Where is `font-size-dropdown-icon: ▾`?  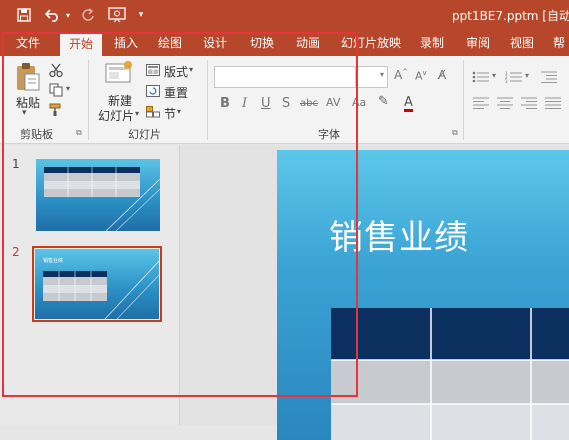
font-size-dropdown-icon: ▾ is located at coordinates (381, 74).